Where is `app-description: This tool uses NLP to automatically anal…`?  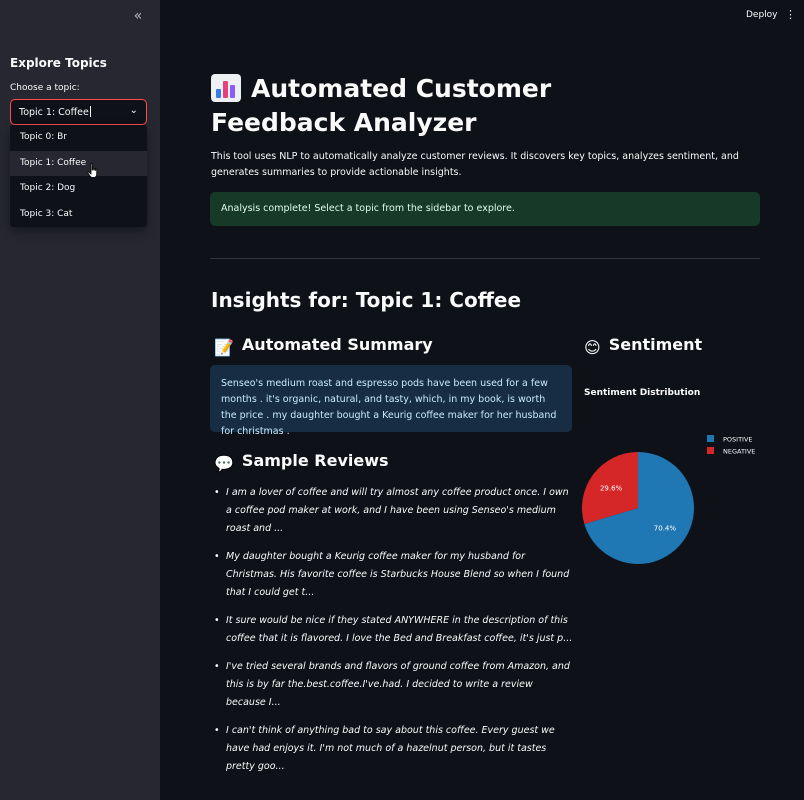
app-description: This tool uses NLP to automatically anal… is located at coordinates (475, 164).